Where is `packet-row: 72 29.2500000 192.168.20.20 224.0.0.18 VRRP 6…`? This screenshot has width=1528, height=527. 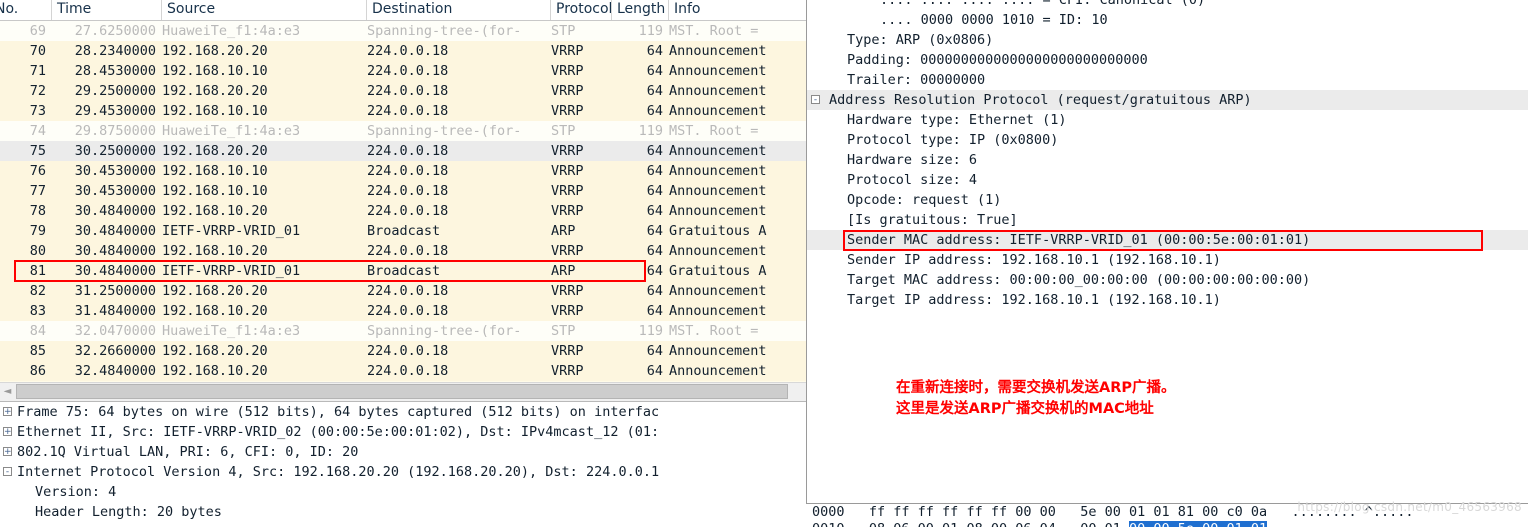
packet-row: 72 29.2500000 192.168.20.20 224.0.0.18 VRRP 6… is located at coordinates (403, 91).